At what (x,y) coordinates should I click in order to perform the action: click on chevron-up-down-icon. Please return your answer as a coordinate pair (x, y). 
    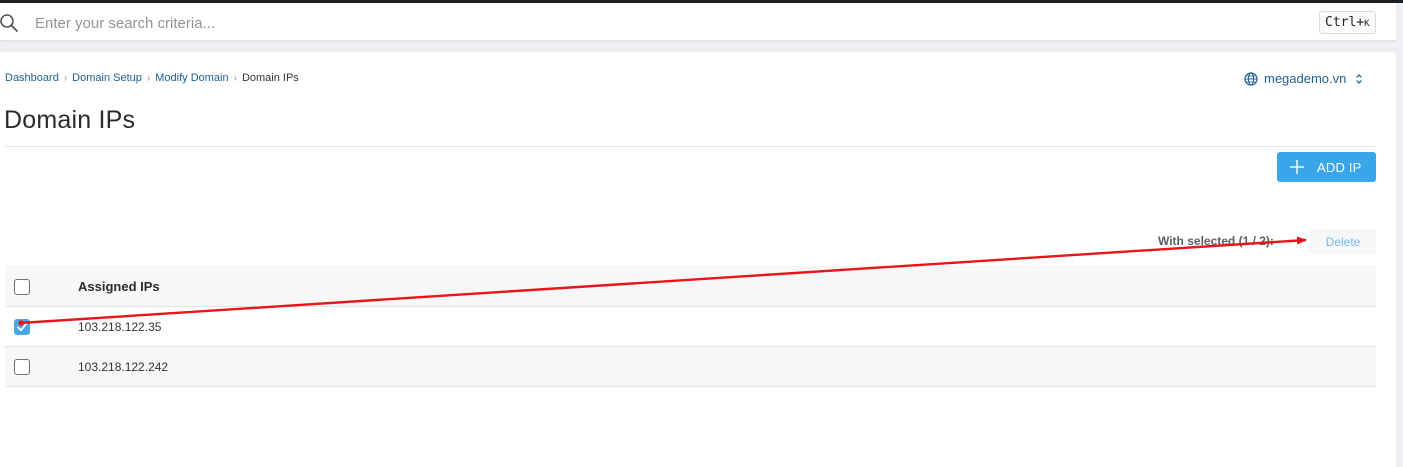
    Looking at the image, I should click on (1359, 79).